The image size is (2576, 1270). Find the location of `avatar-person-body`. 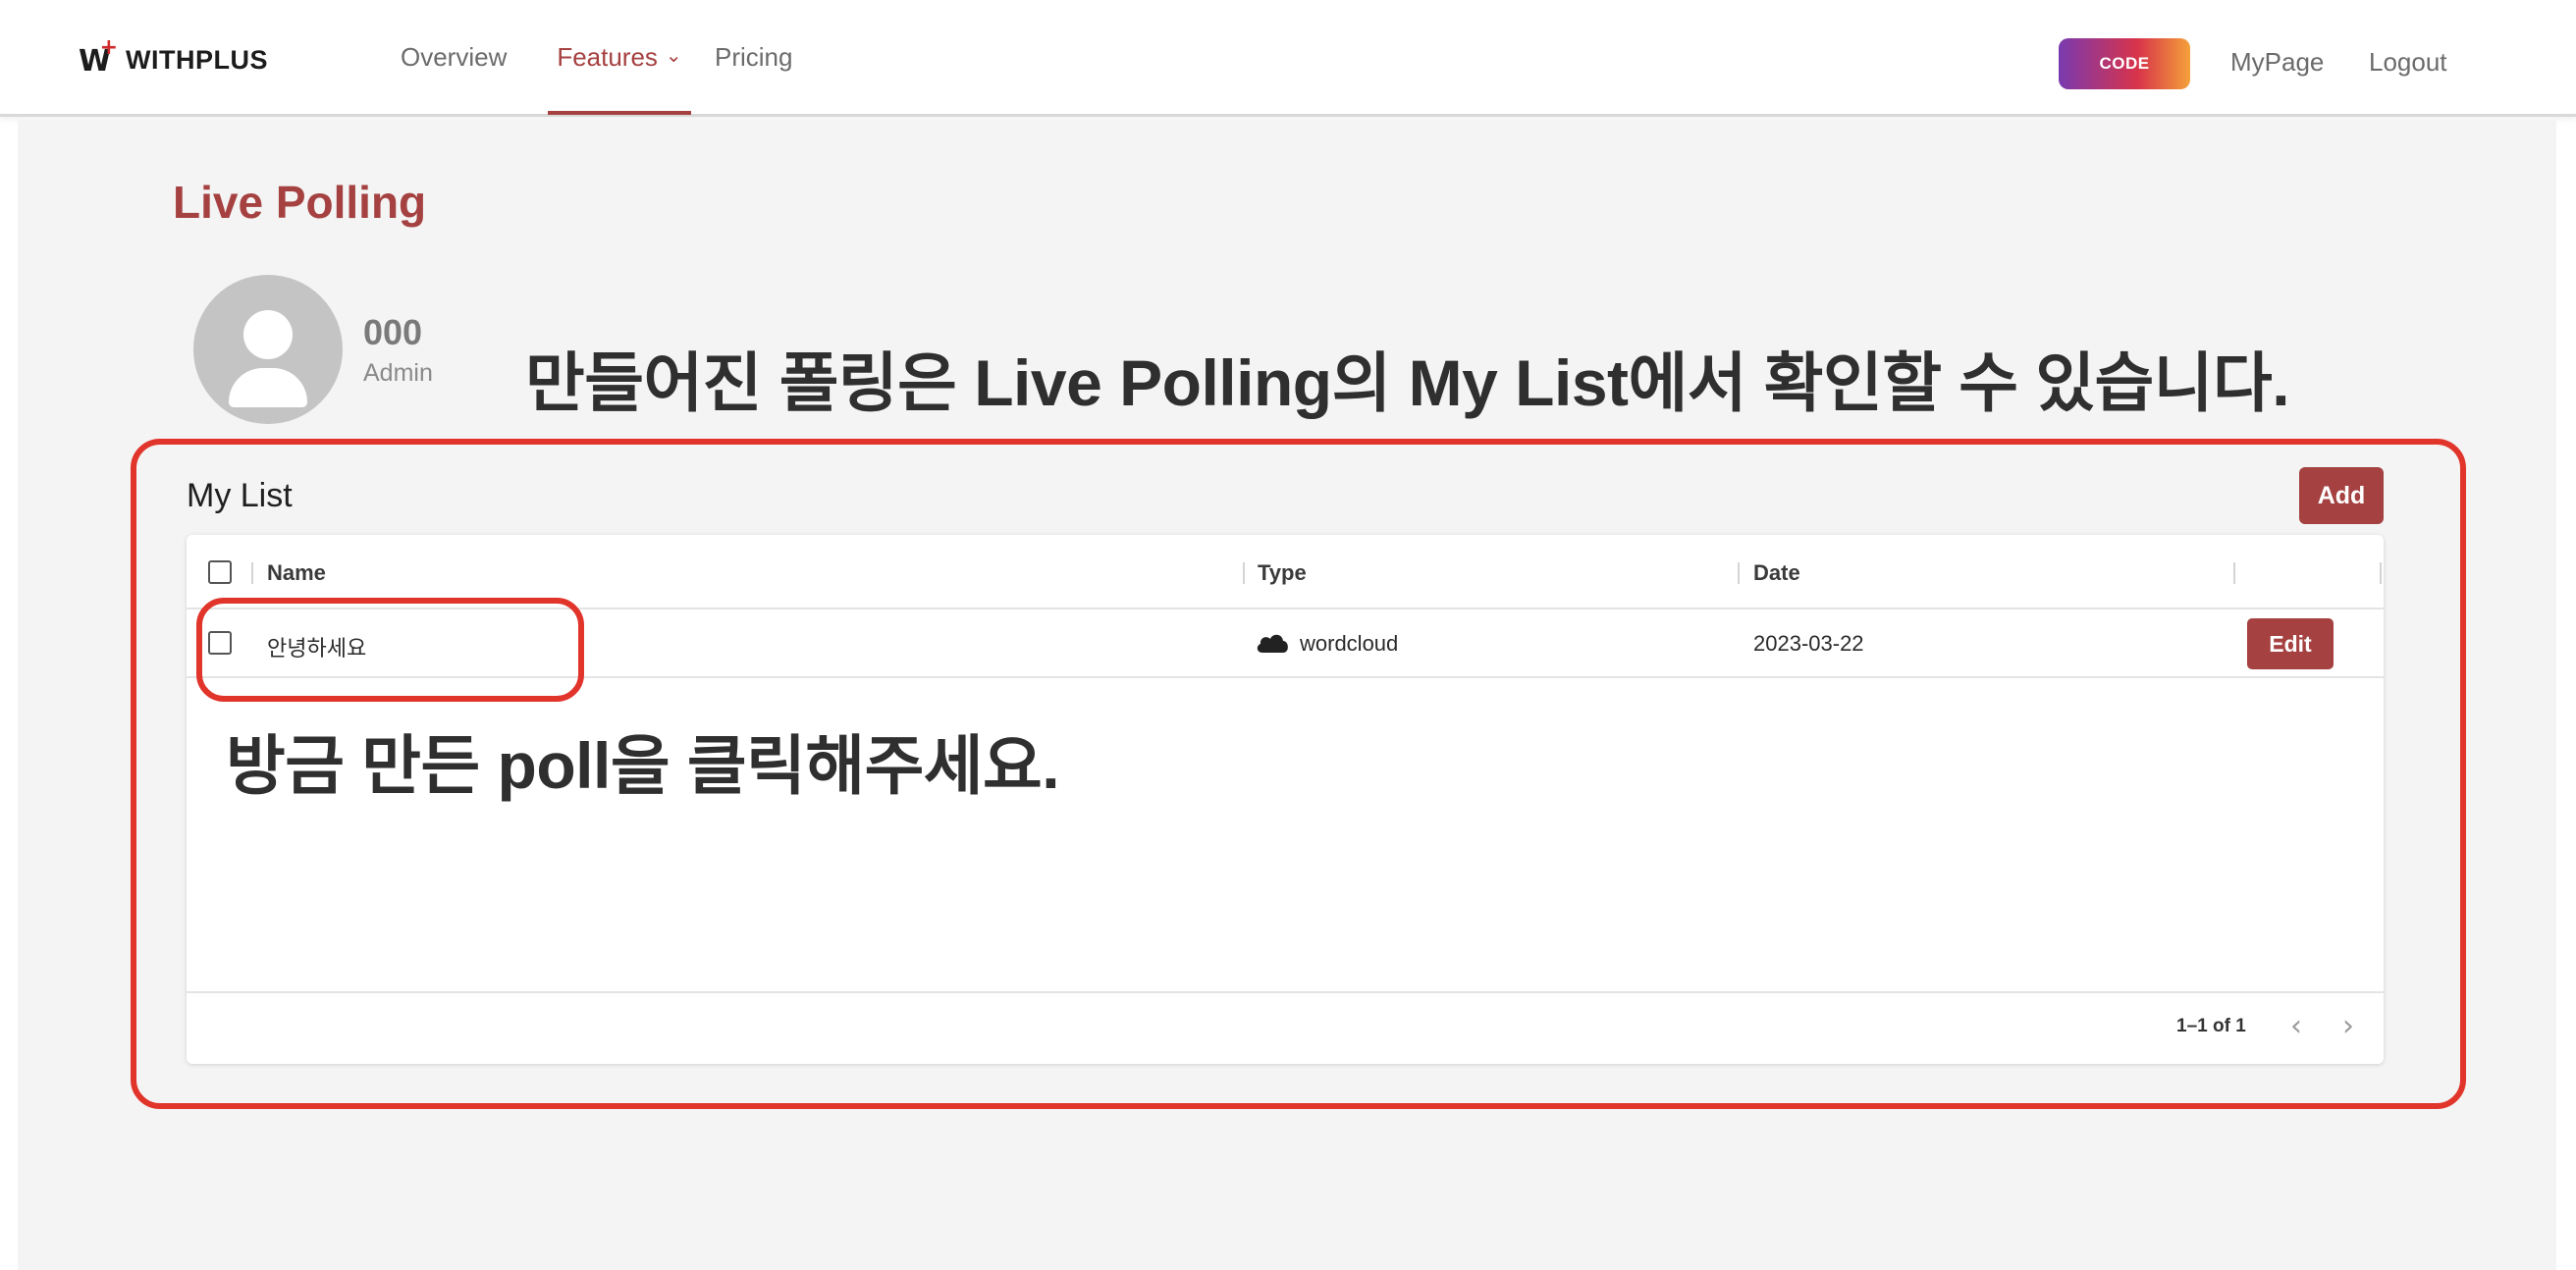

avatar-person-body is located at coordinates (268, 387).